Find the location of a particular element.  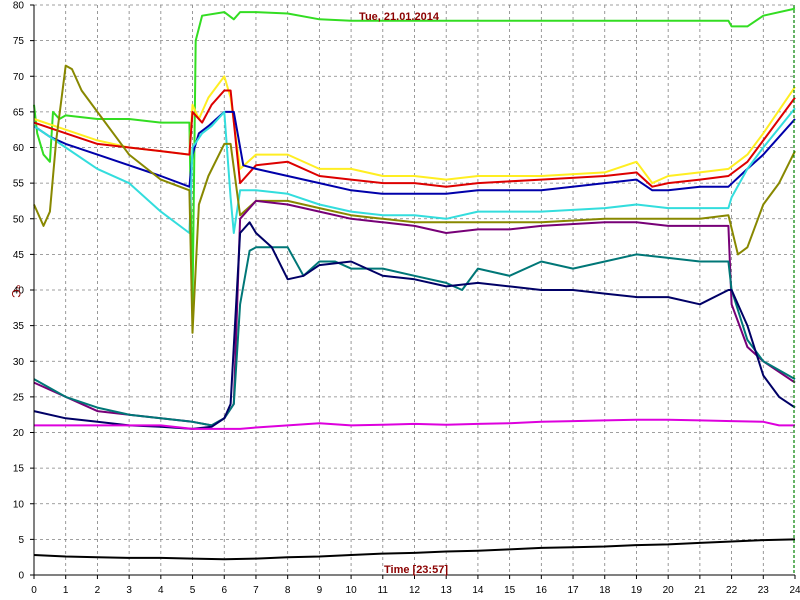

y-tick-label: 65 is located at coordinates (19, 112).